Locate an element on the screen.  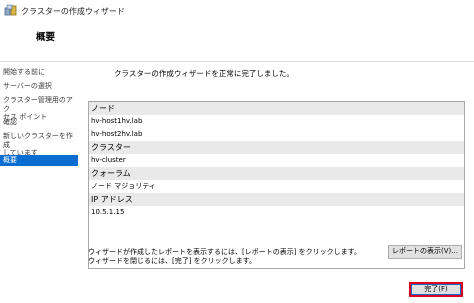
report-section-cluster: クラスター is located at coordinates (276, 147).